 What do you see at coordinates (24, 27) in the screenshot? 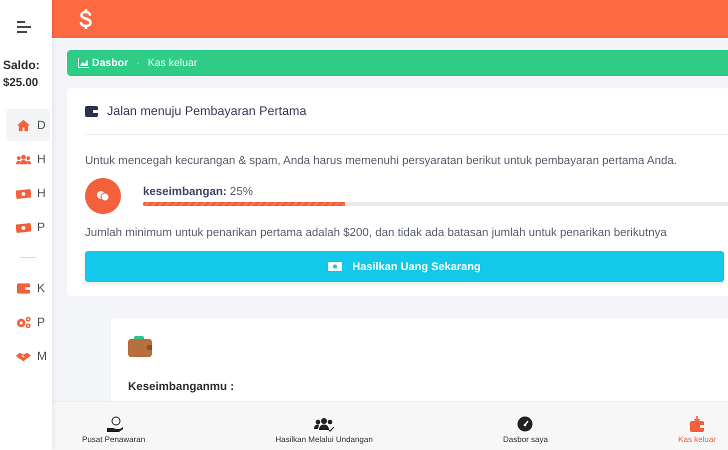
I see `menu-icon` at bounding box center [24, 27].